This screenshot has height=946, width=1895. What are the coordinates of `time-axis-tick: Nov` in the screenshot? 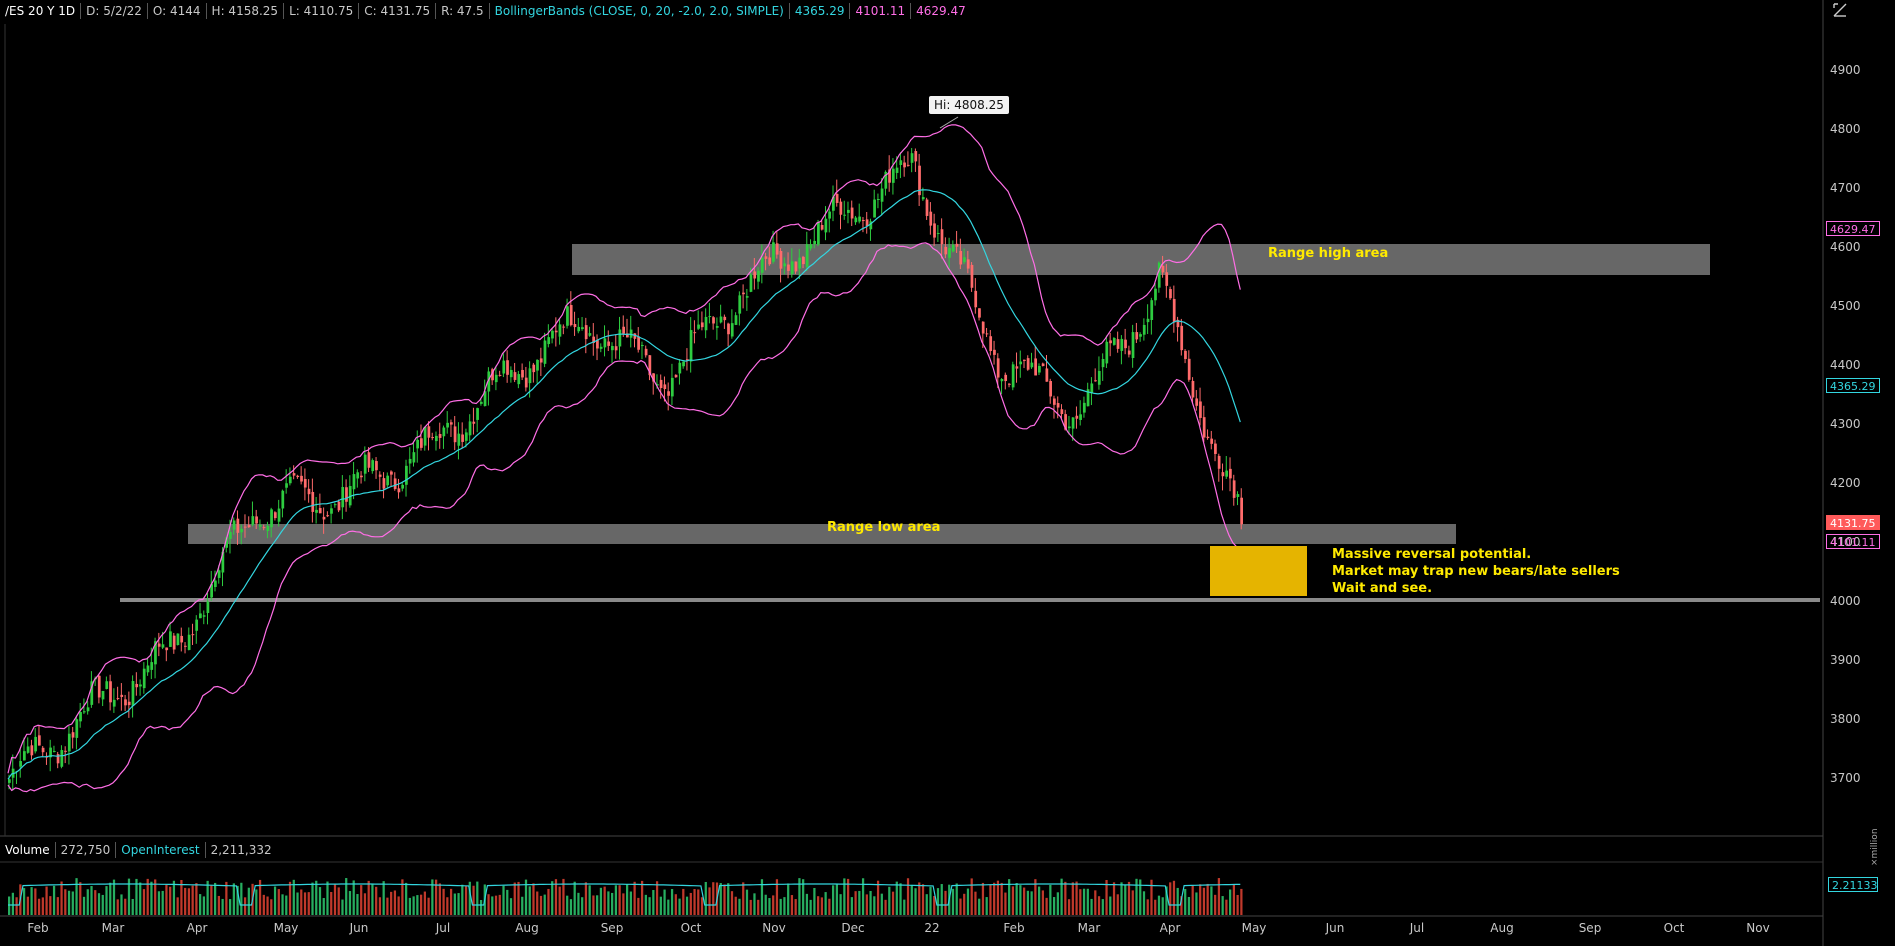 It's located at (1758, 928).